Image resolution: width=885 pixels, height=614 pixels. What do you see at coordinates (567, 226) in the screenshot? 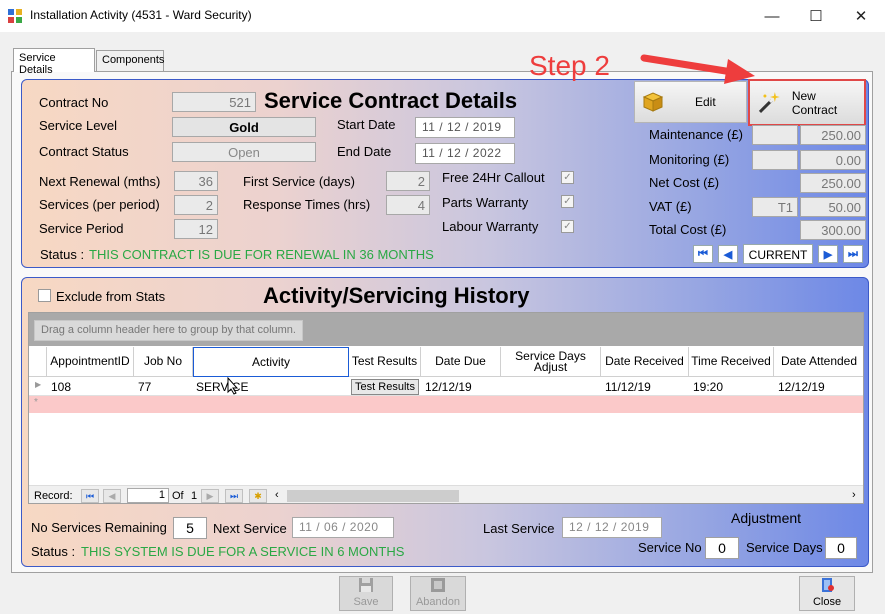
I see `labour-warranty-checkbox: ✓` at bounding box center [567, 226].